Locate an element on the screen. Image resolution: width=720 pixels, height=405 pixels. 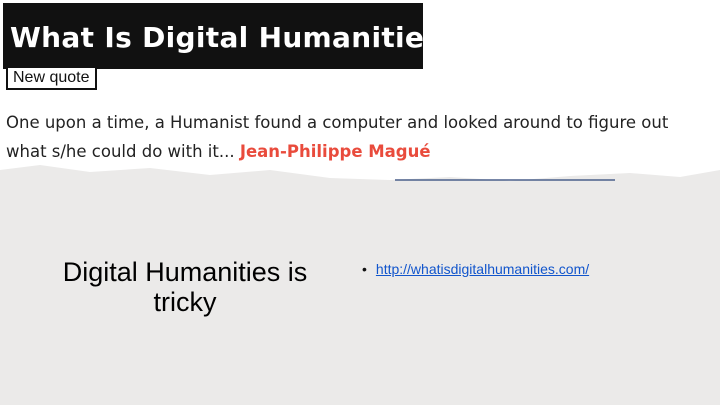
list-item: • http://whatisdigitalhumanities.com/ is located at coordinates (475, 269).